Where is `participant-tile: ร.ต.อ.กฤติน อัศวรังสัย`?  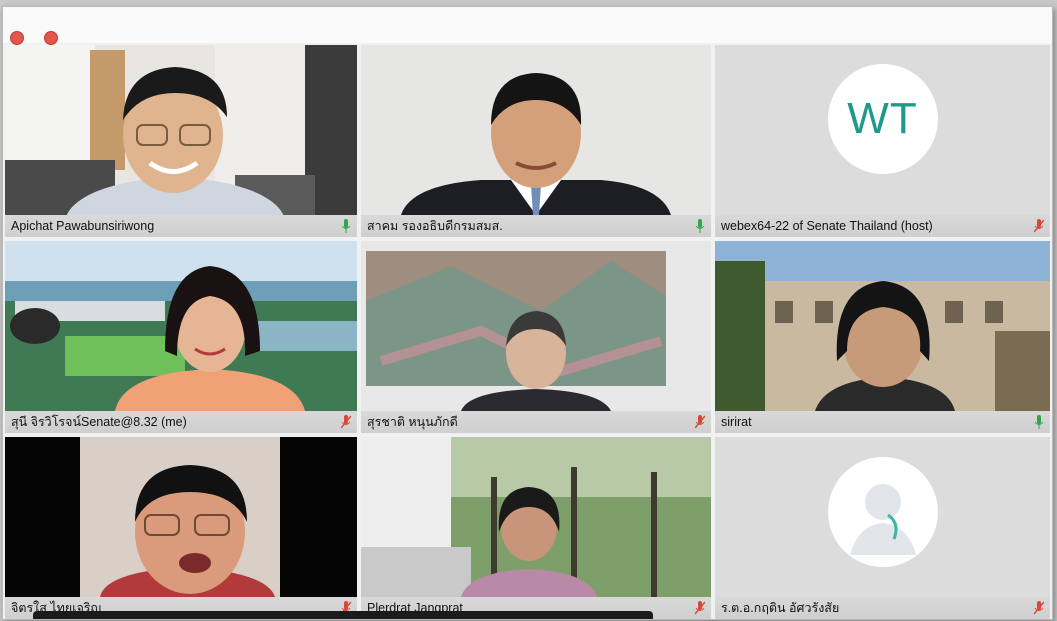 participant-tile: ร.ต.อ.กฤติน อัศวรังสัย is located at coordinates (882, 528).